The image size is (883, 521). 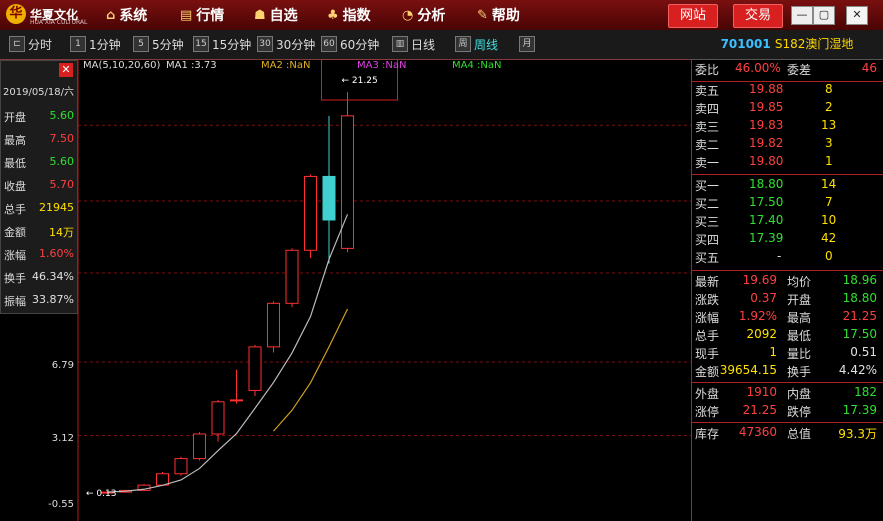 I want to click on ask-row: 卖一 19.80 1, so click(x=788, y=163).